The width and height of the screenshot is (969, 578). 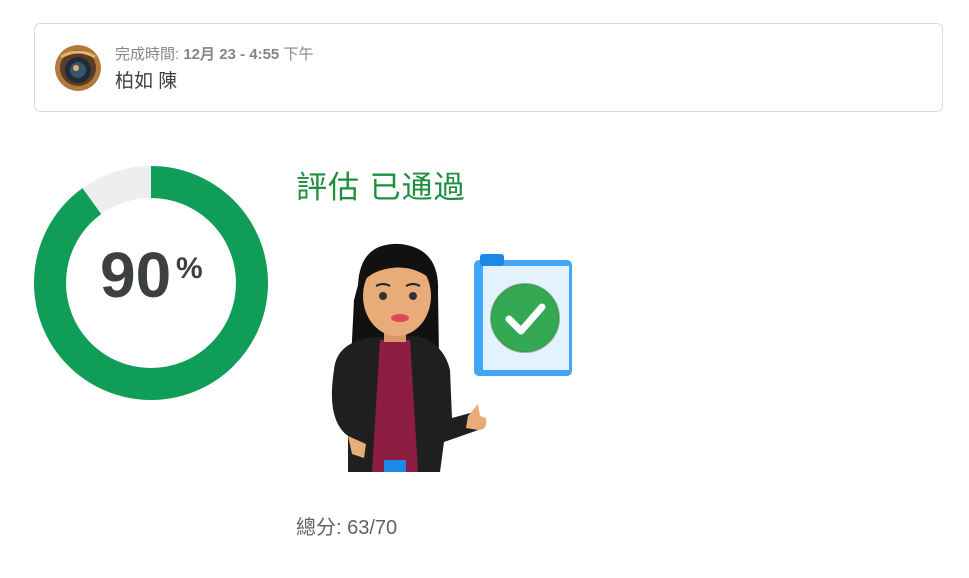 I want to click on submission-card: 完成時間: 12月 23 - 4:55 下午 柏如 陳, so click(x=488, y=67).